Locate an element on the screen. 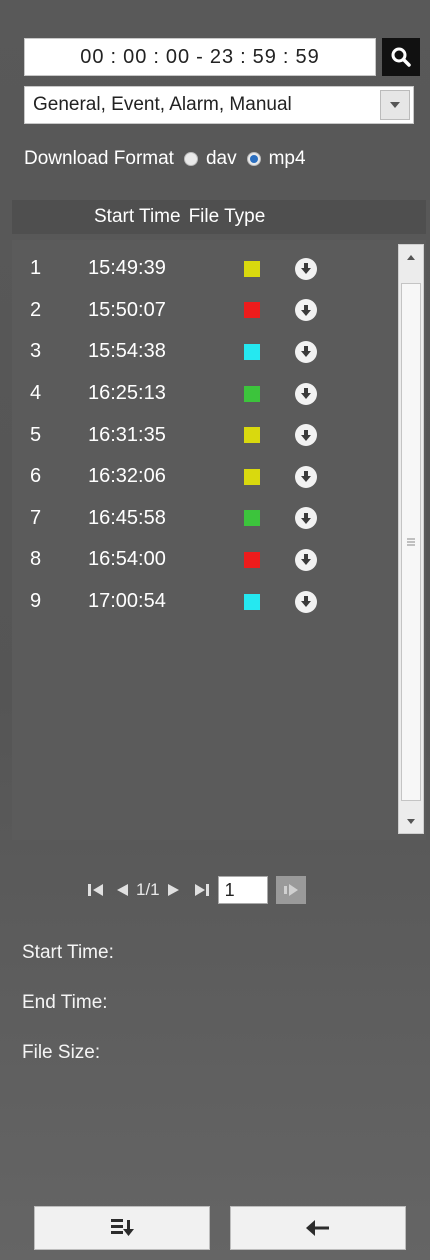 The height and width of the screenshot is (1260, 430). back-arrow-icon is located at coordinates (317, 1228).